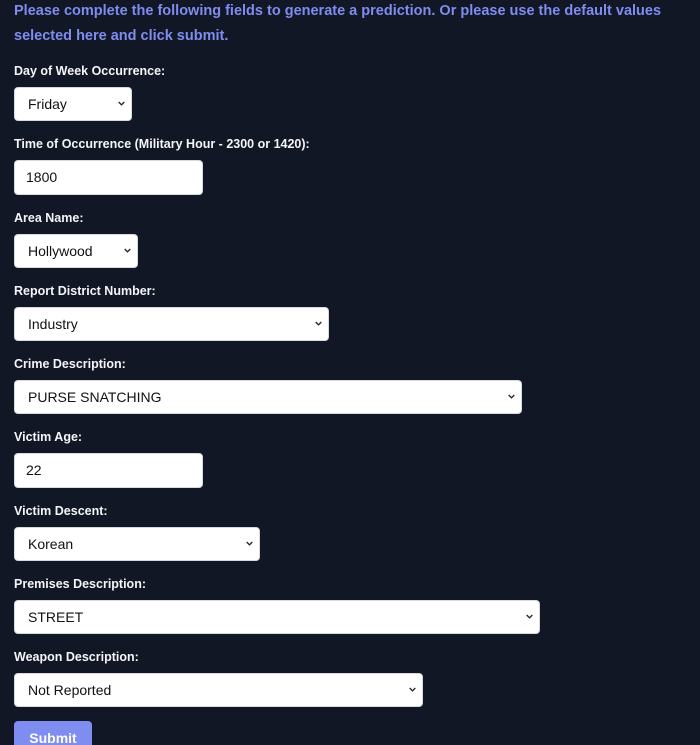  Describe the element at coordinates (80, 584) in the screenshot. I see `premises-description-label: Premises Description:` at that location.